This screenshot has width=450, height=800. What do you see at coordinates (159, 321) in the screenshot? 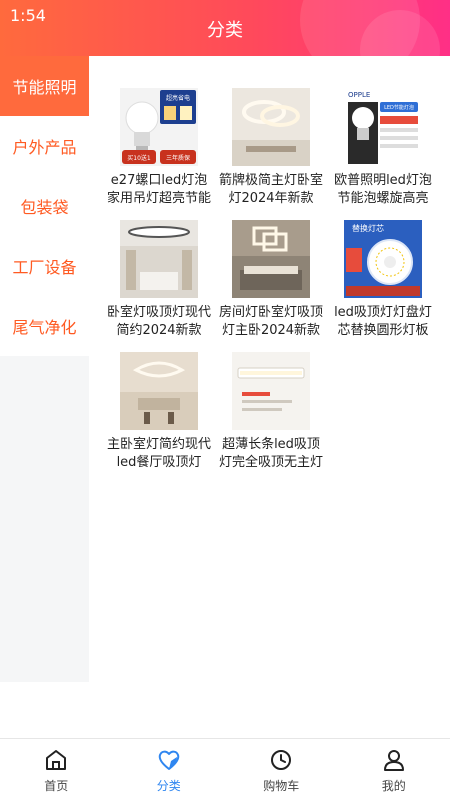
I see `product-name: 卧室灯吸顶灯现代简约2024新款` at bounding box center [159, 321].